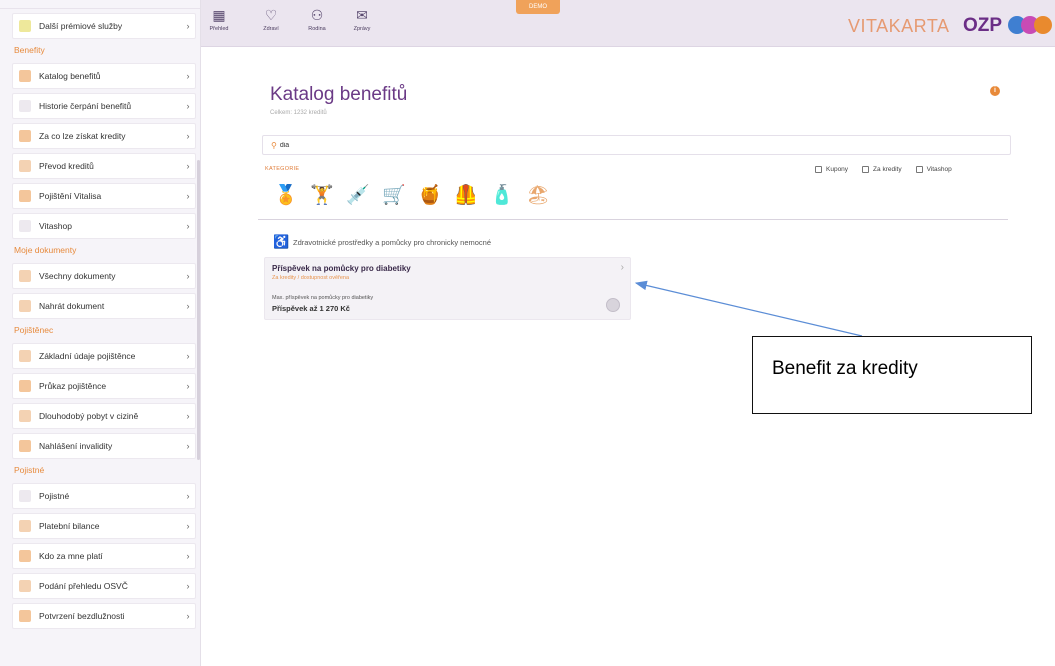 This screenshot has height=666, width=1055. What do you see at coordinates (748, 308) in the screenshot?
I see `annotation-arrow` at bounding box center [748, 308].